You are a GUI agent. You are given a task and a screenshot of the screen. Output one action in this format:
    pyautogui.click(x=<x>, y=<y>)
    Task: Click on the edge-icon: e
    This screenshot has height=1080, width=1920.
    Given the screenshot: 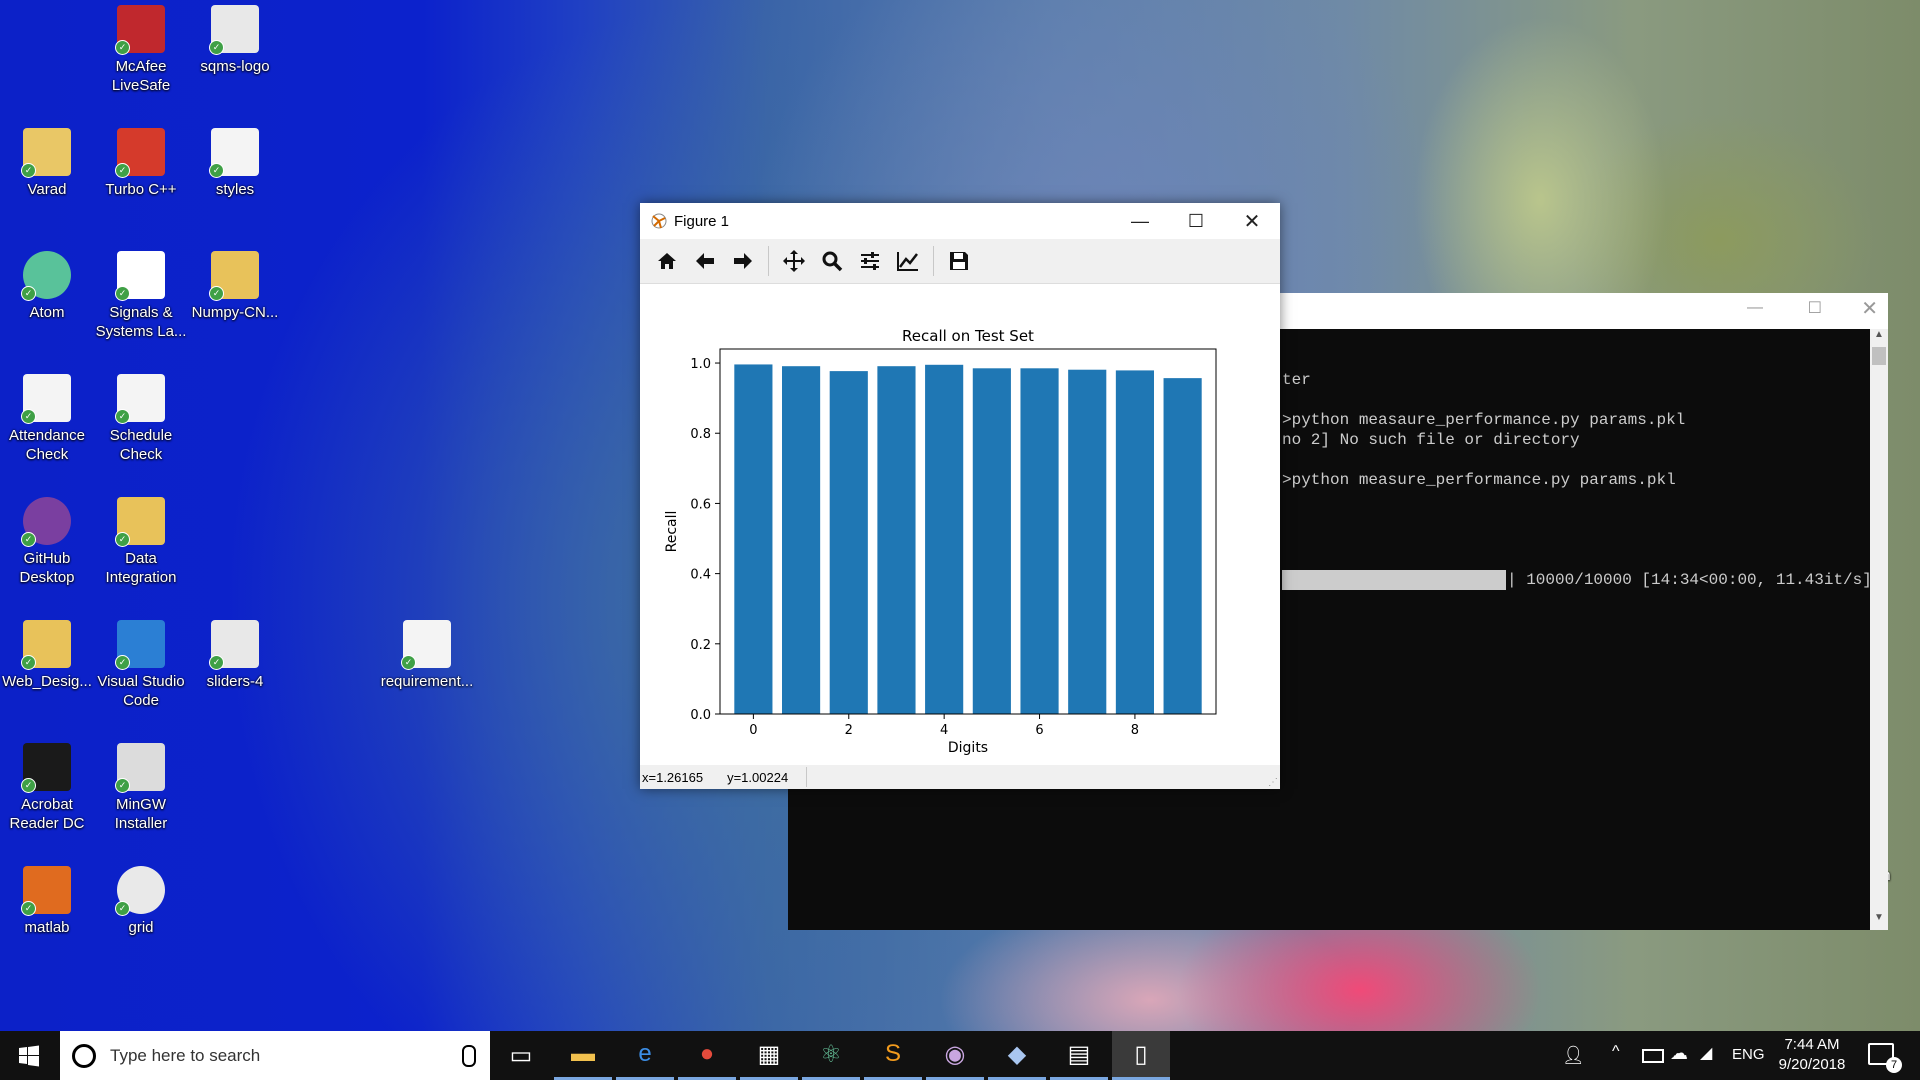 What is the action you would take?
    pyautogui.click(x=645, y=1055)
    